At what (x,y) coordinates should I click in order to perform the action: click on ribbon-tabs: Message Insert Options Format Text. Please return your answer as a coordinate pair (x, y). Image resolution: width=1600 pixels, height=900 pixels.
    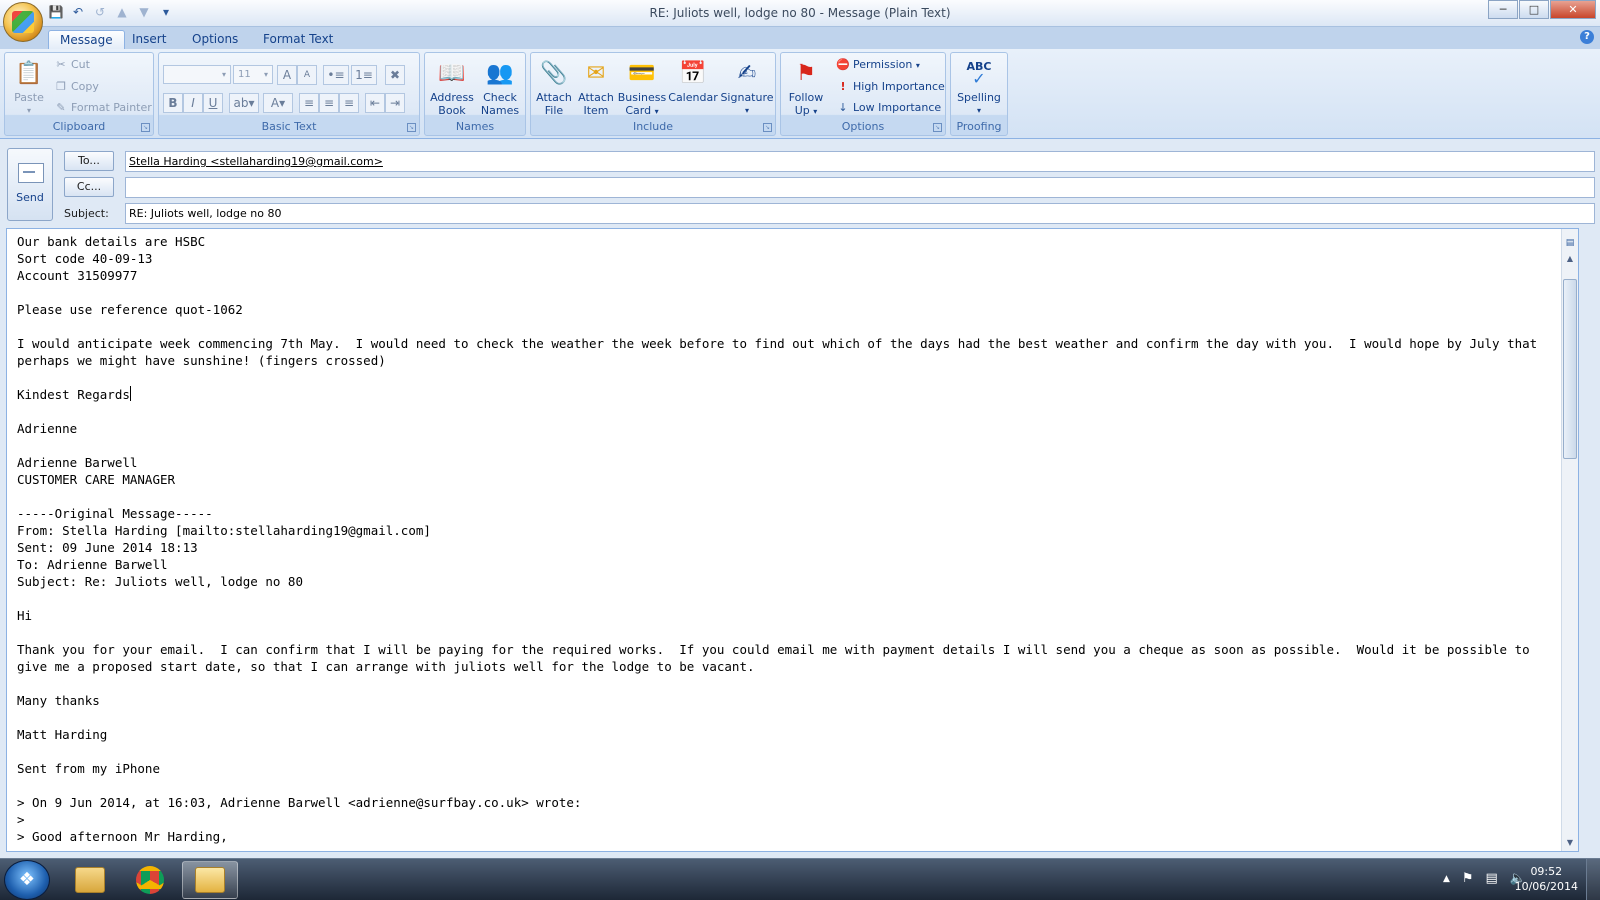
    Looking at the image, I should click on (800, 38).